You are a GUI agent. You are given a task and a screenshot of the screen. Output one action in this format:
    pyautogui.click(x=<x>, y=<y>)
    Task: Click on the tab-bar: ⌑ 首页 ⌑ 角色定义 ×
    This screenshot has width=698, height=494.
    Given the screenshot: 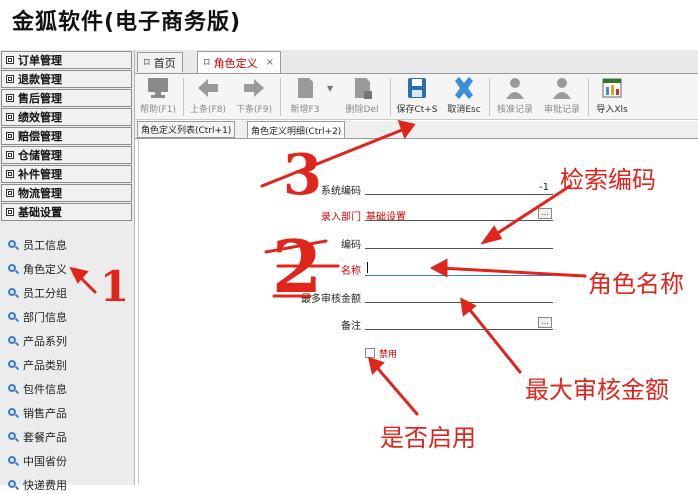 What is the action you would take?
    pyautogui.click(x=416, y=62)
    